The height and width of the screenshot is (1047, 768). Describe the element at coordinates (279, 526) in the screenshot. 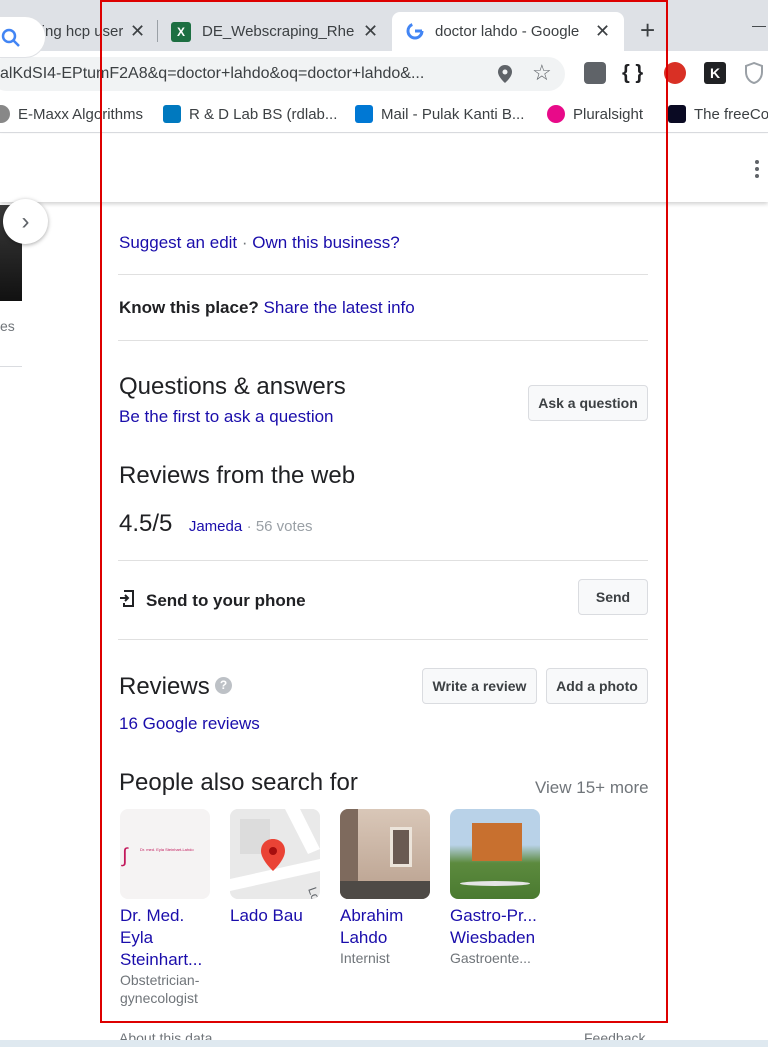

I see `vote-count: · 56 votes` at that location.